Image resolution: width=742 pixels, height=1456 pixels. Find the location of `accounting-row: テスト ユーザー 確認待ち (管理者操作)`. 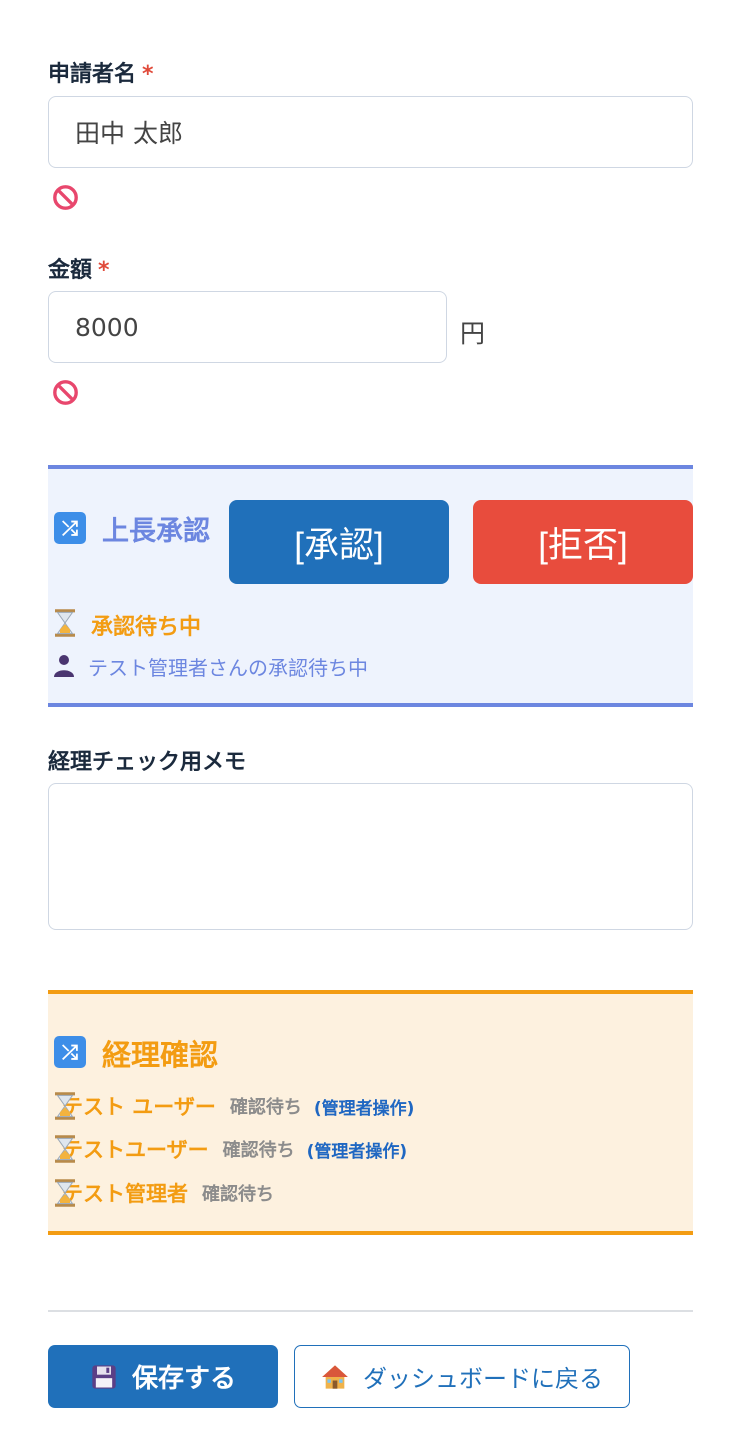

accounting-row: テスト ユーザー 確認待ち (管理者操作) is located at coordinates (233, 1106).